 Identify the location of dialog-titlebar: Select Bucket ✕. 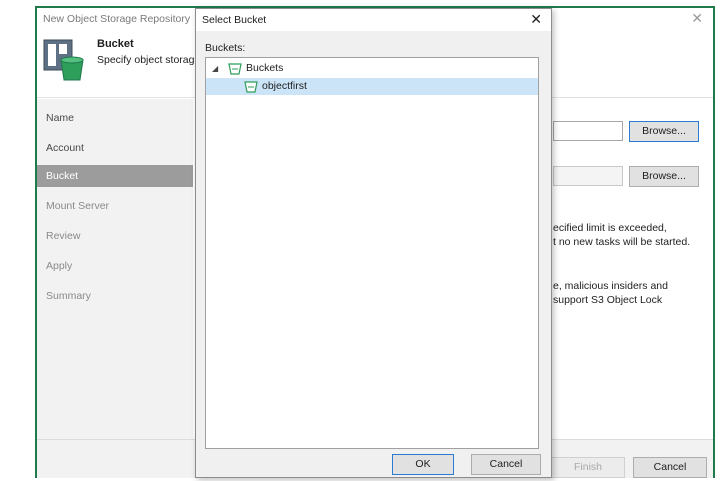
(373, 20).